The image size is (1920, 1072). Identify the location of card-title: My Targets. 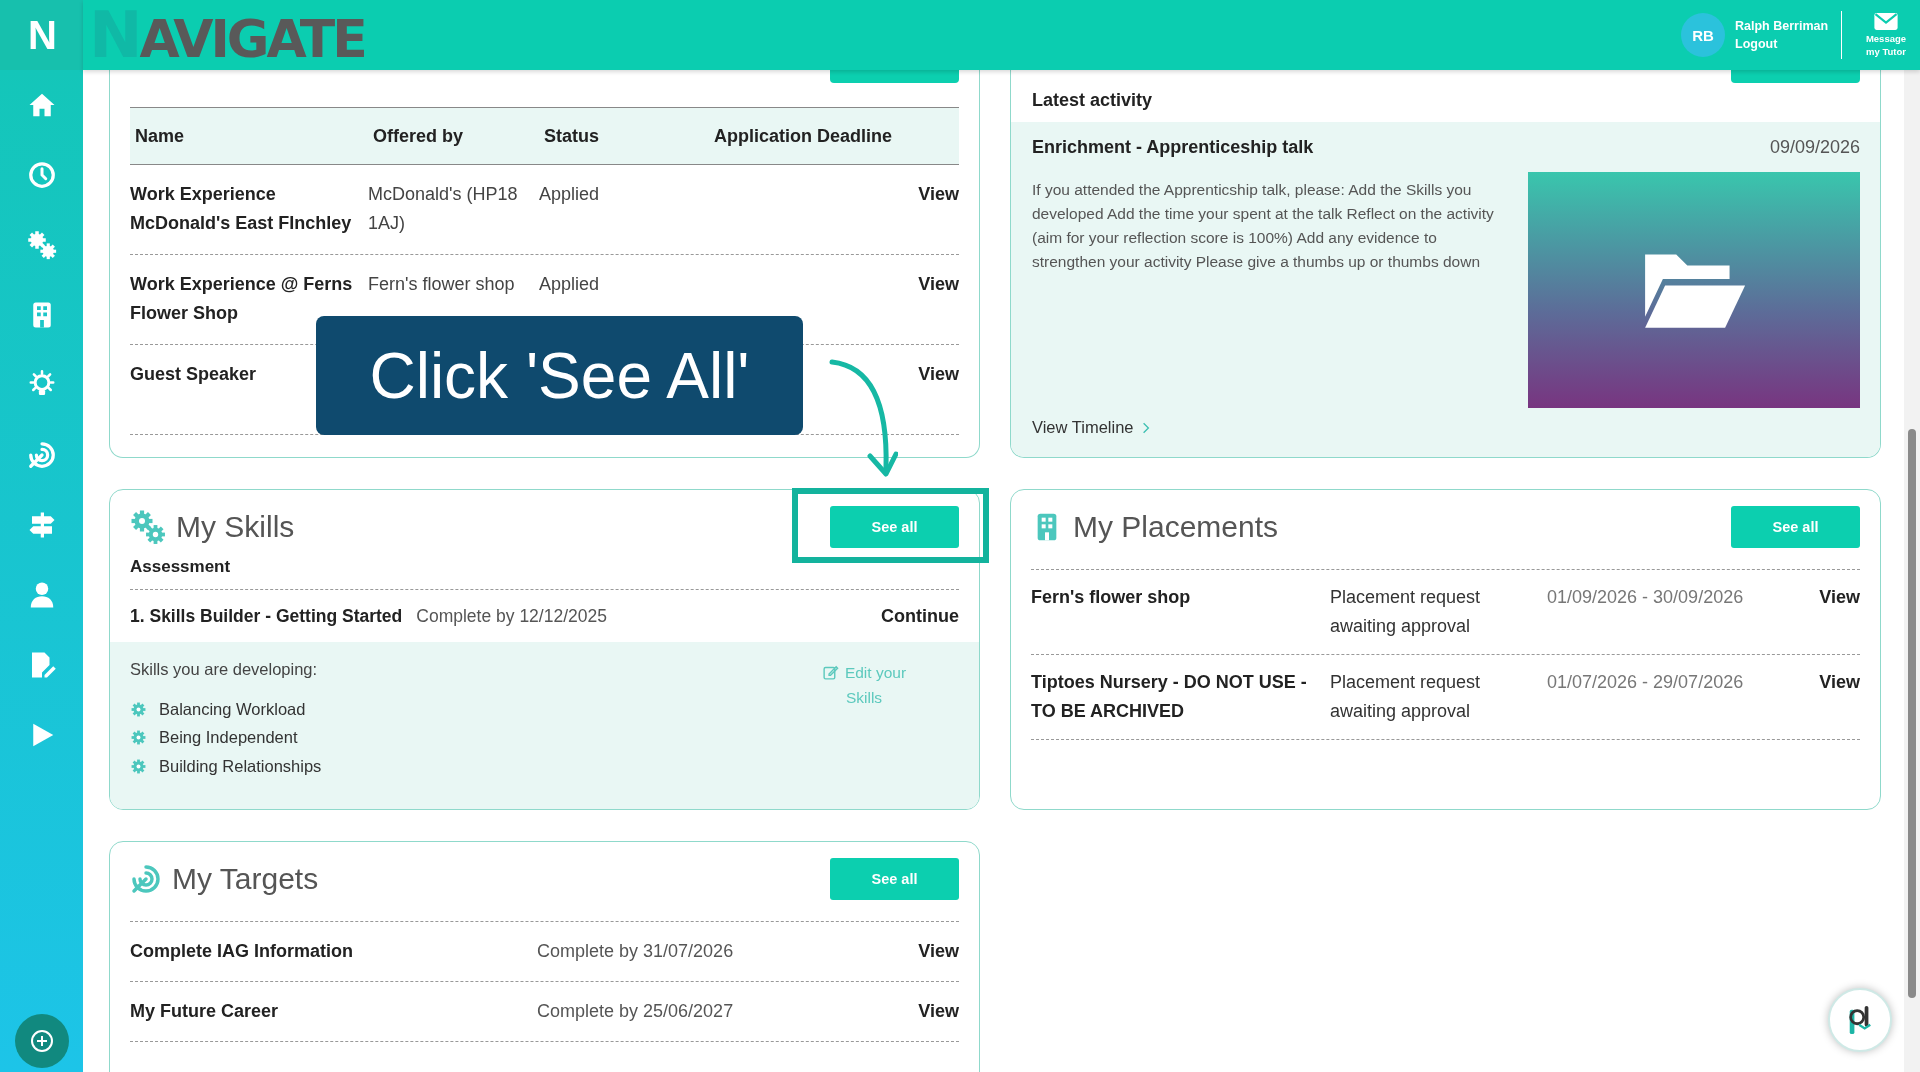
(245, 879).